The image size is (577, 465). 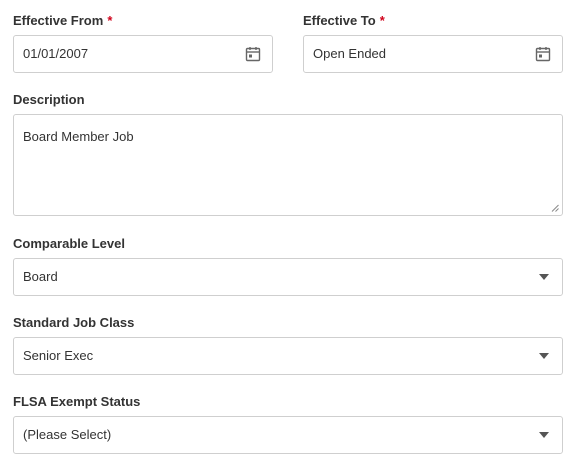 I want to click on effective-from-label: Effective From *, so click(x=62, y=21).